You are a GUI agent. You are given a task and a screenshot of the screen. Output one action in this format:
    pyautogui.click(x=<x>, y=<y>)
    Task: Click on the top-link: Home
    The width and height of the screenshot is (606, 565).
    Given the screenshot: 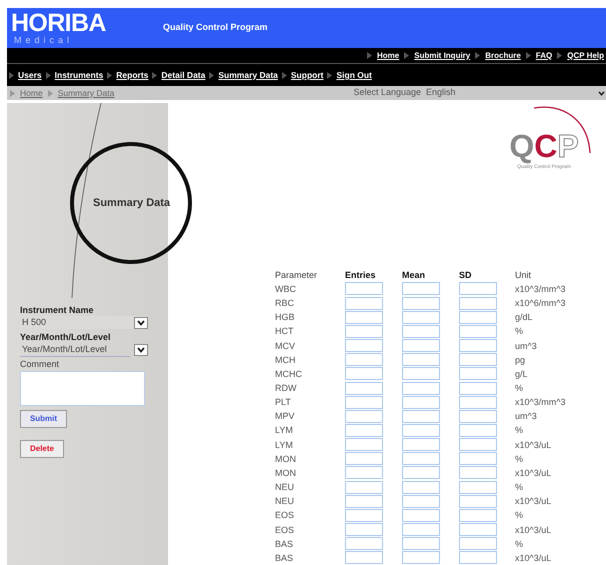 What is the action you would take?
    pyautogui.click(x=388, y=56)
    